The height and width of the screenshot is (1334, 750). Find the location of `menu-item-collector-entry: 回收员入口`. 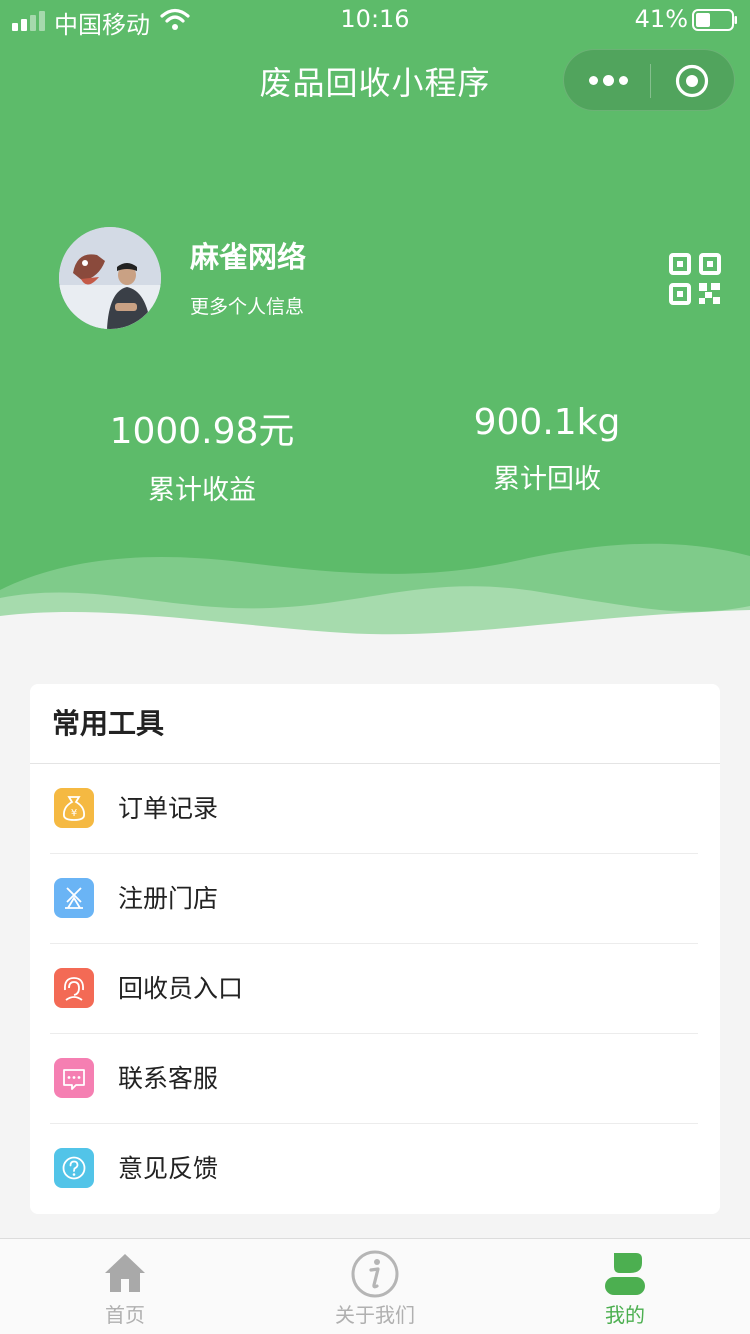

menu-item-collector-entry: 回收员入口 is located at coordinates (374, 989).